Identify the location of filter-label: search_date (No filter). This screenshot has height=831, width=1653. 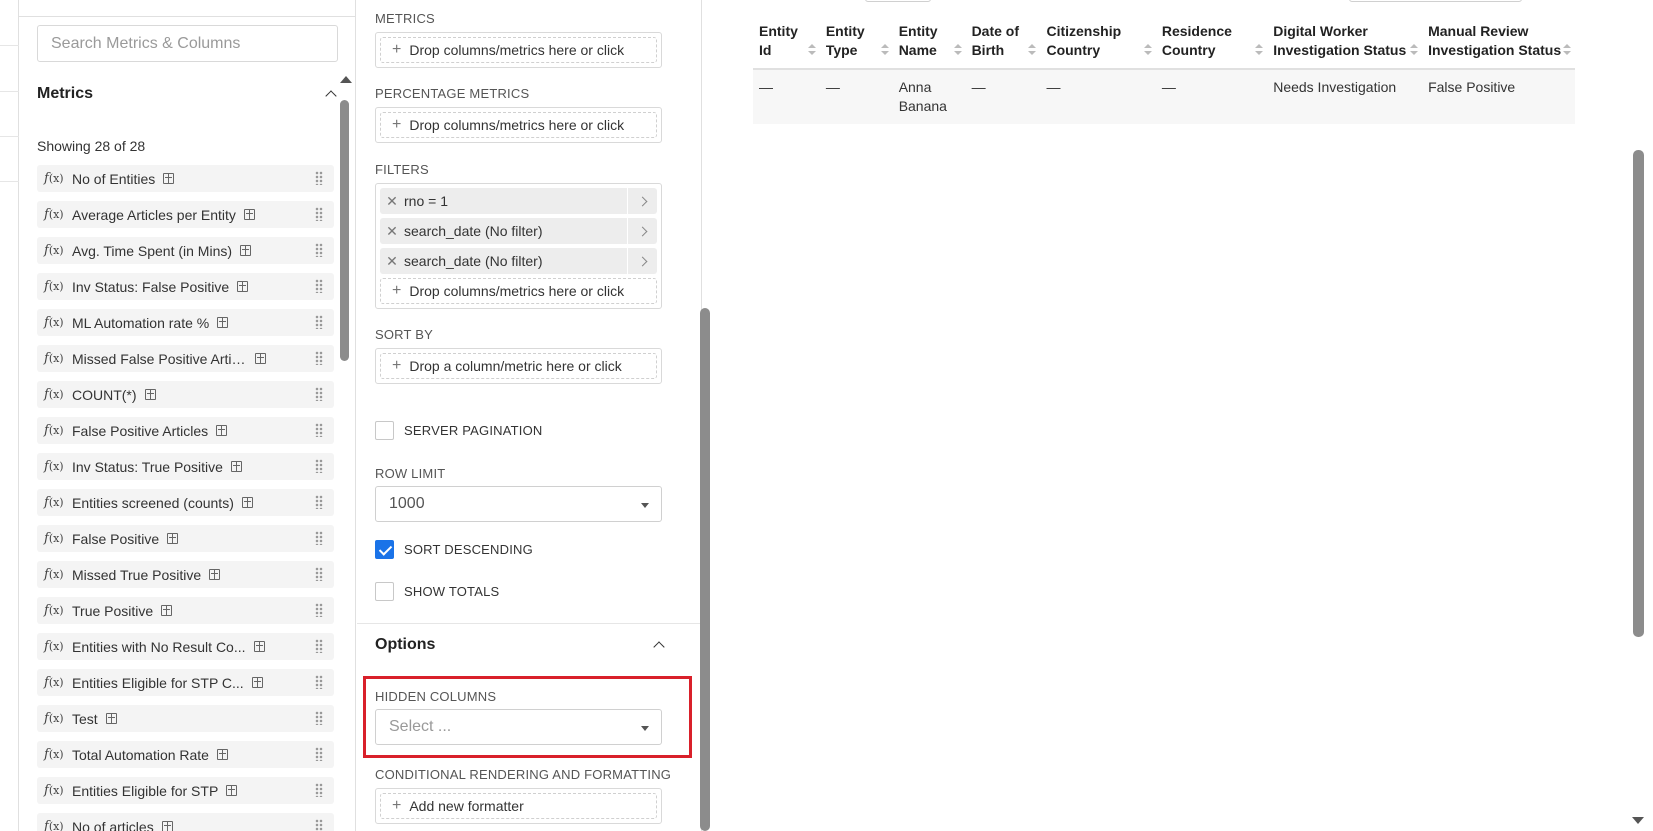
(473, 231).